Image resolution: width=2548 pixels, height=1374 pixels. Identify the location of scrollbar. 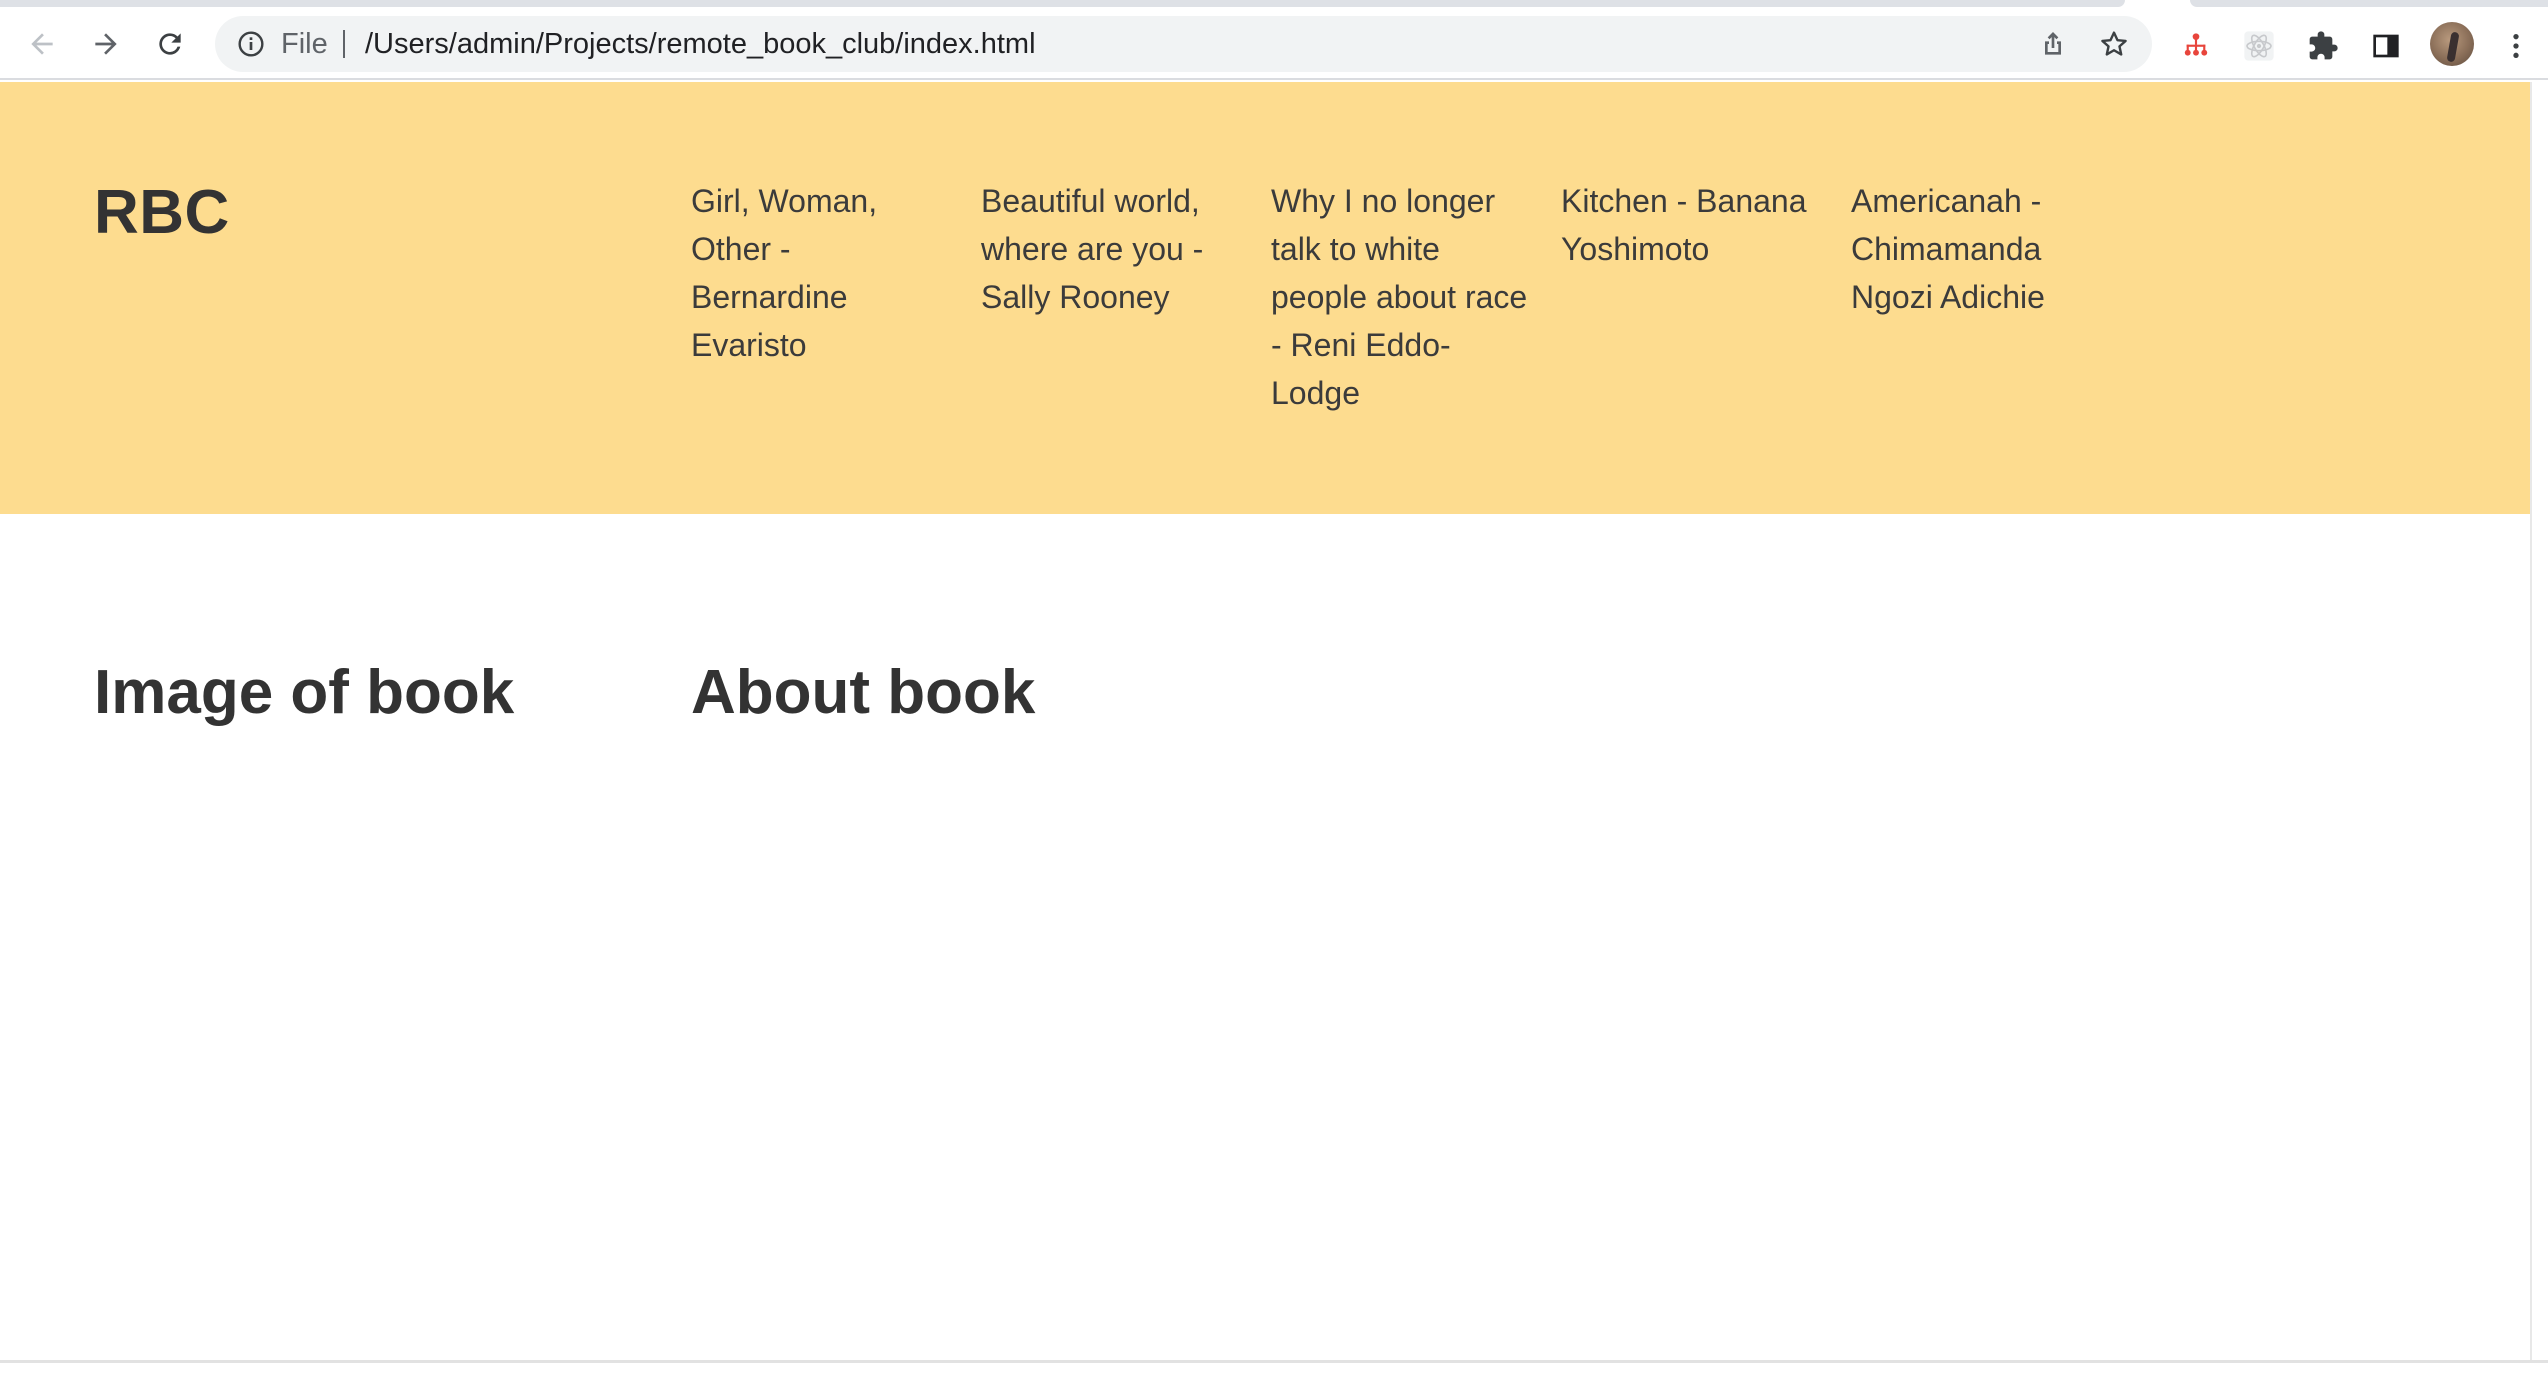
(2539, 721).